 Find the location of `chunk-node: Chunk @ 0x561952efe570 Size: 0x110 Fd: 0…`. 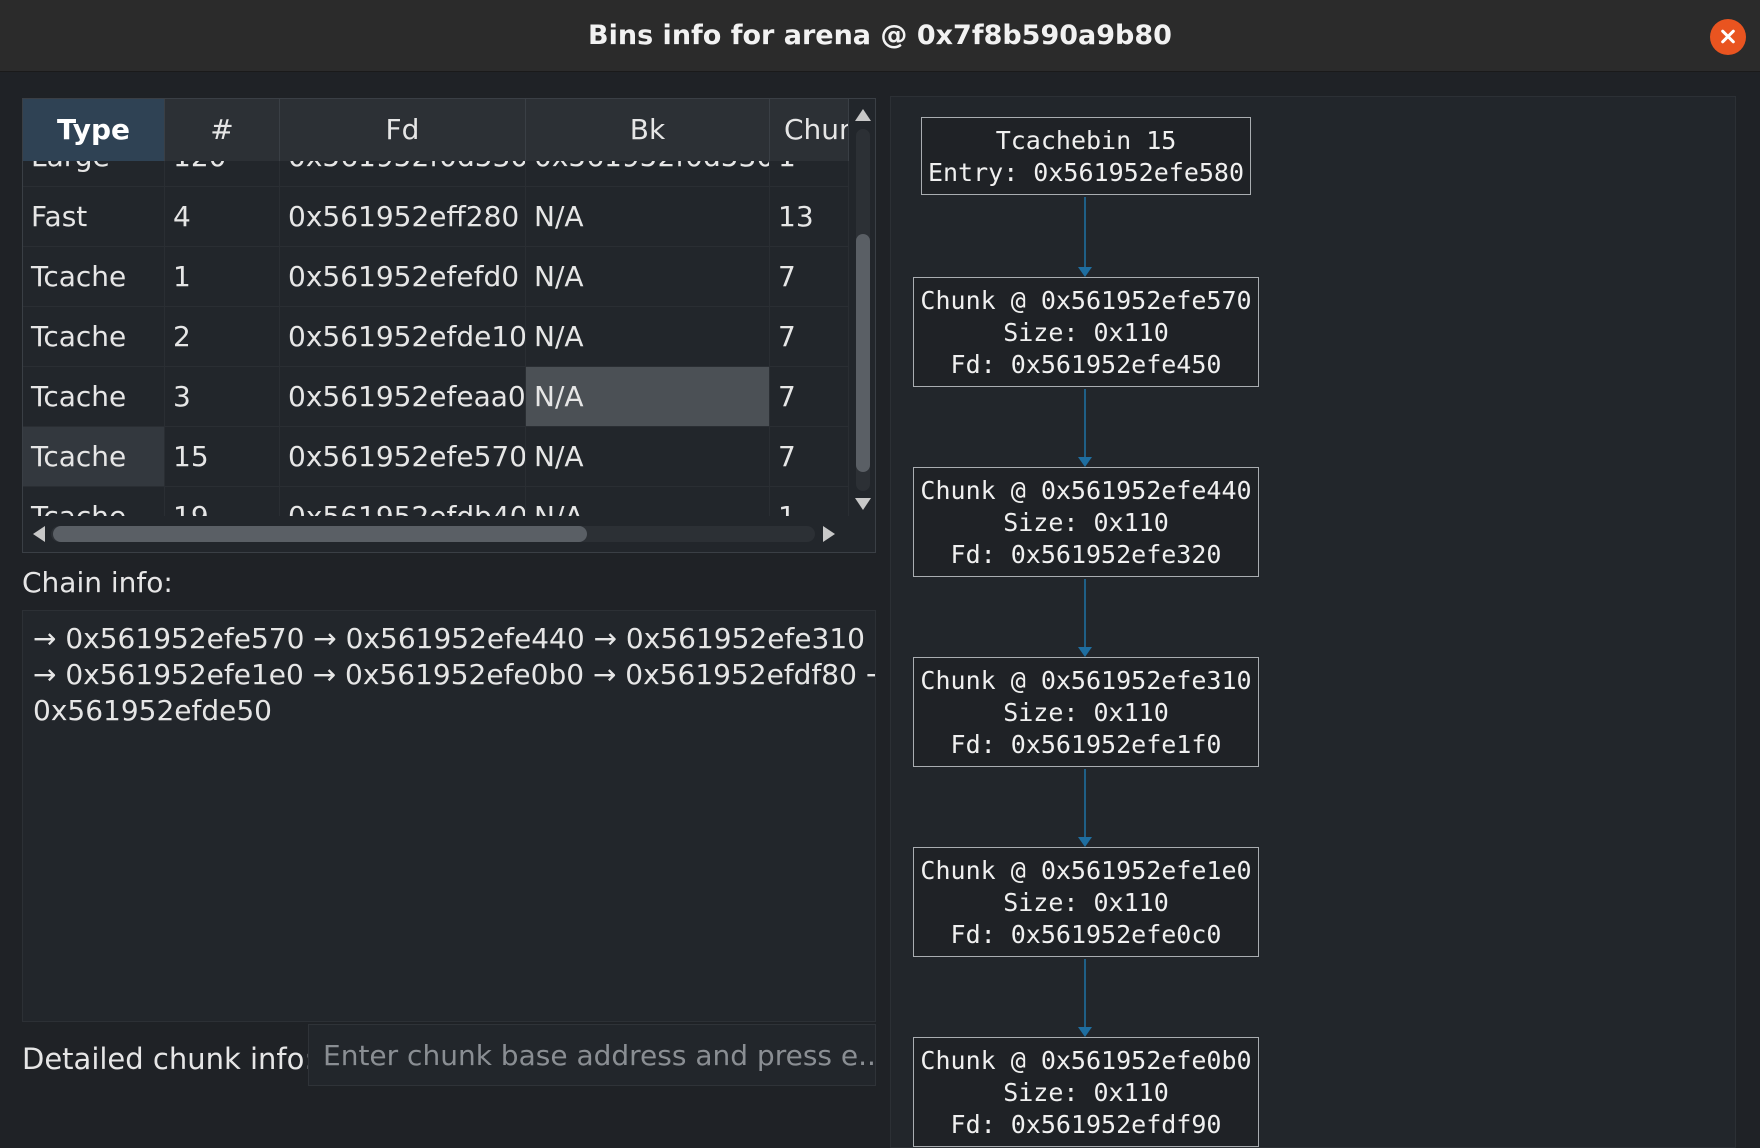

chunk-node: Chunk @ 0x561952efe570 Size: 0x110 Fd: 0… is located at coordinates (1086, 332).